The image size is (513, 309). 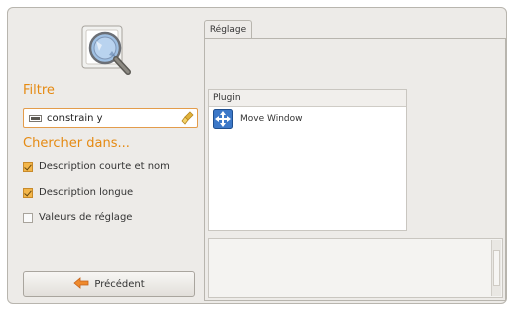 I want to click on plugin-name: Move Window, so click(x=271, y=119).